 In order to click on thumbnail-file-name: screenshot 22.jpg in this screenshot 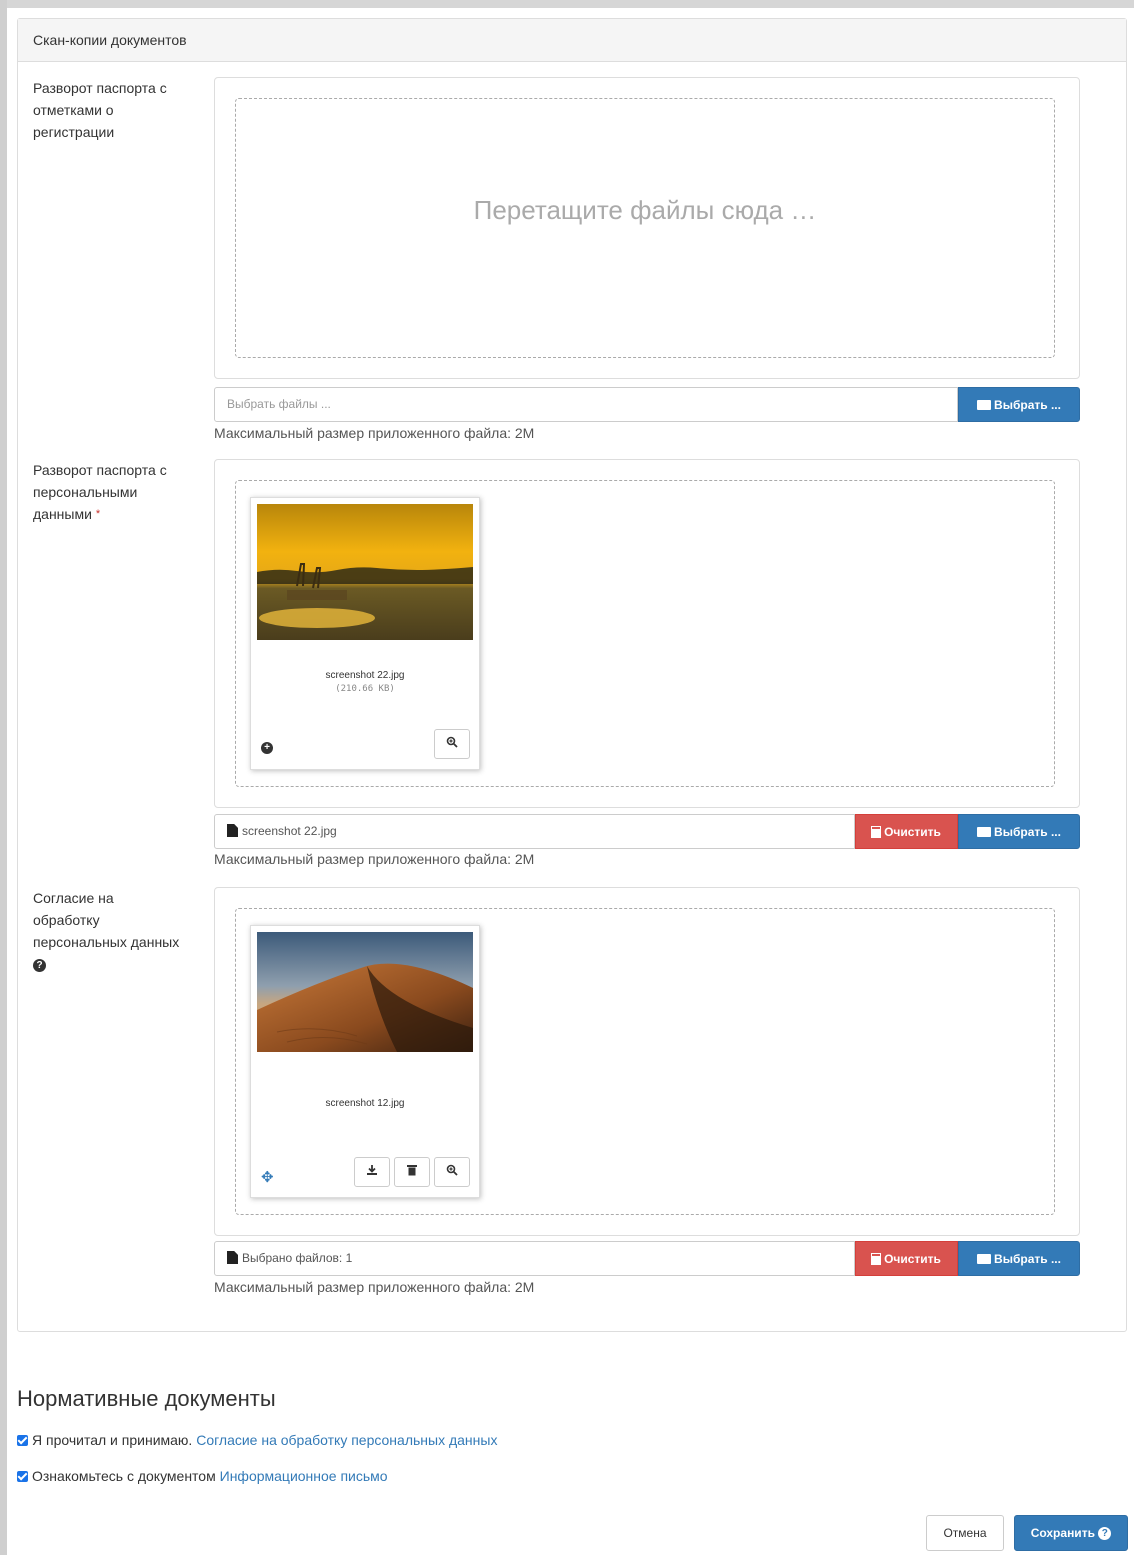, I will do `click(365, 675)`.